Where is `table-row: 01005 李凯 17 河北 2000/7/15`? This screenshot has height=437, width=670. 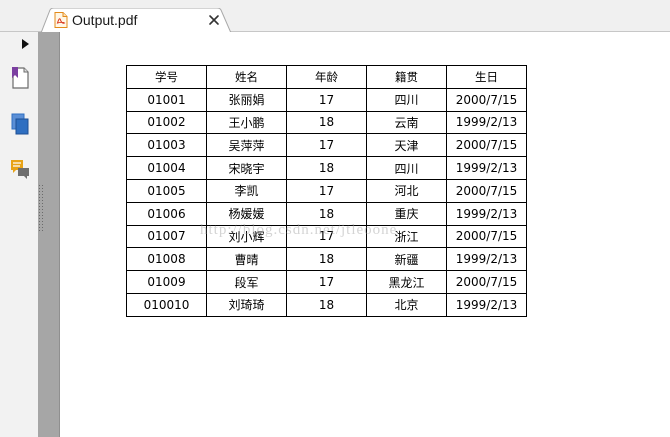
table-row: 01005 李凯 17 河北 2000/7/15 is located at coordinates (326, 190).